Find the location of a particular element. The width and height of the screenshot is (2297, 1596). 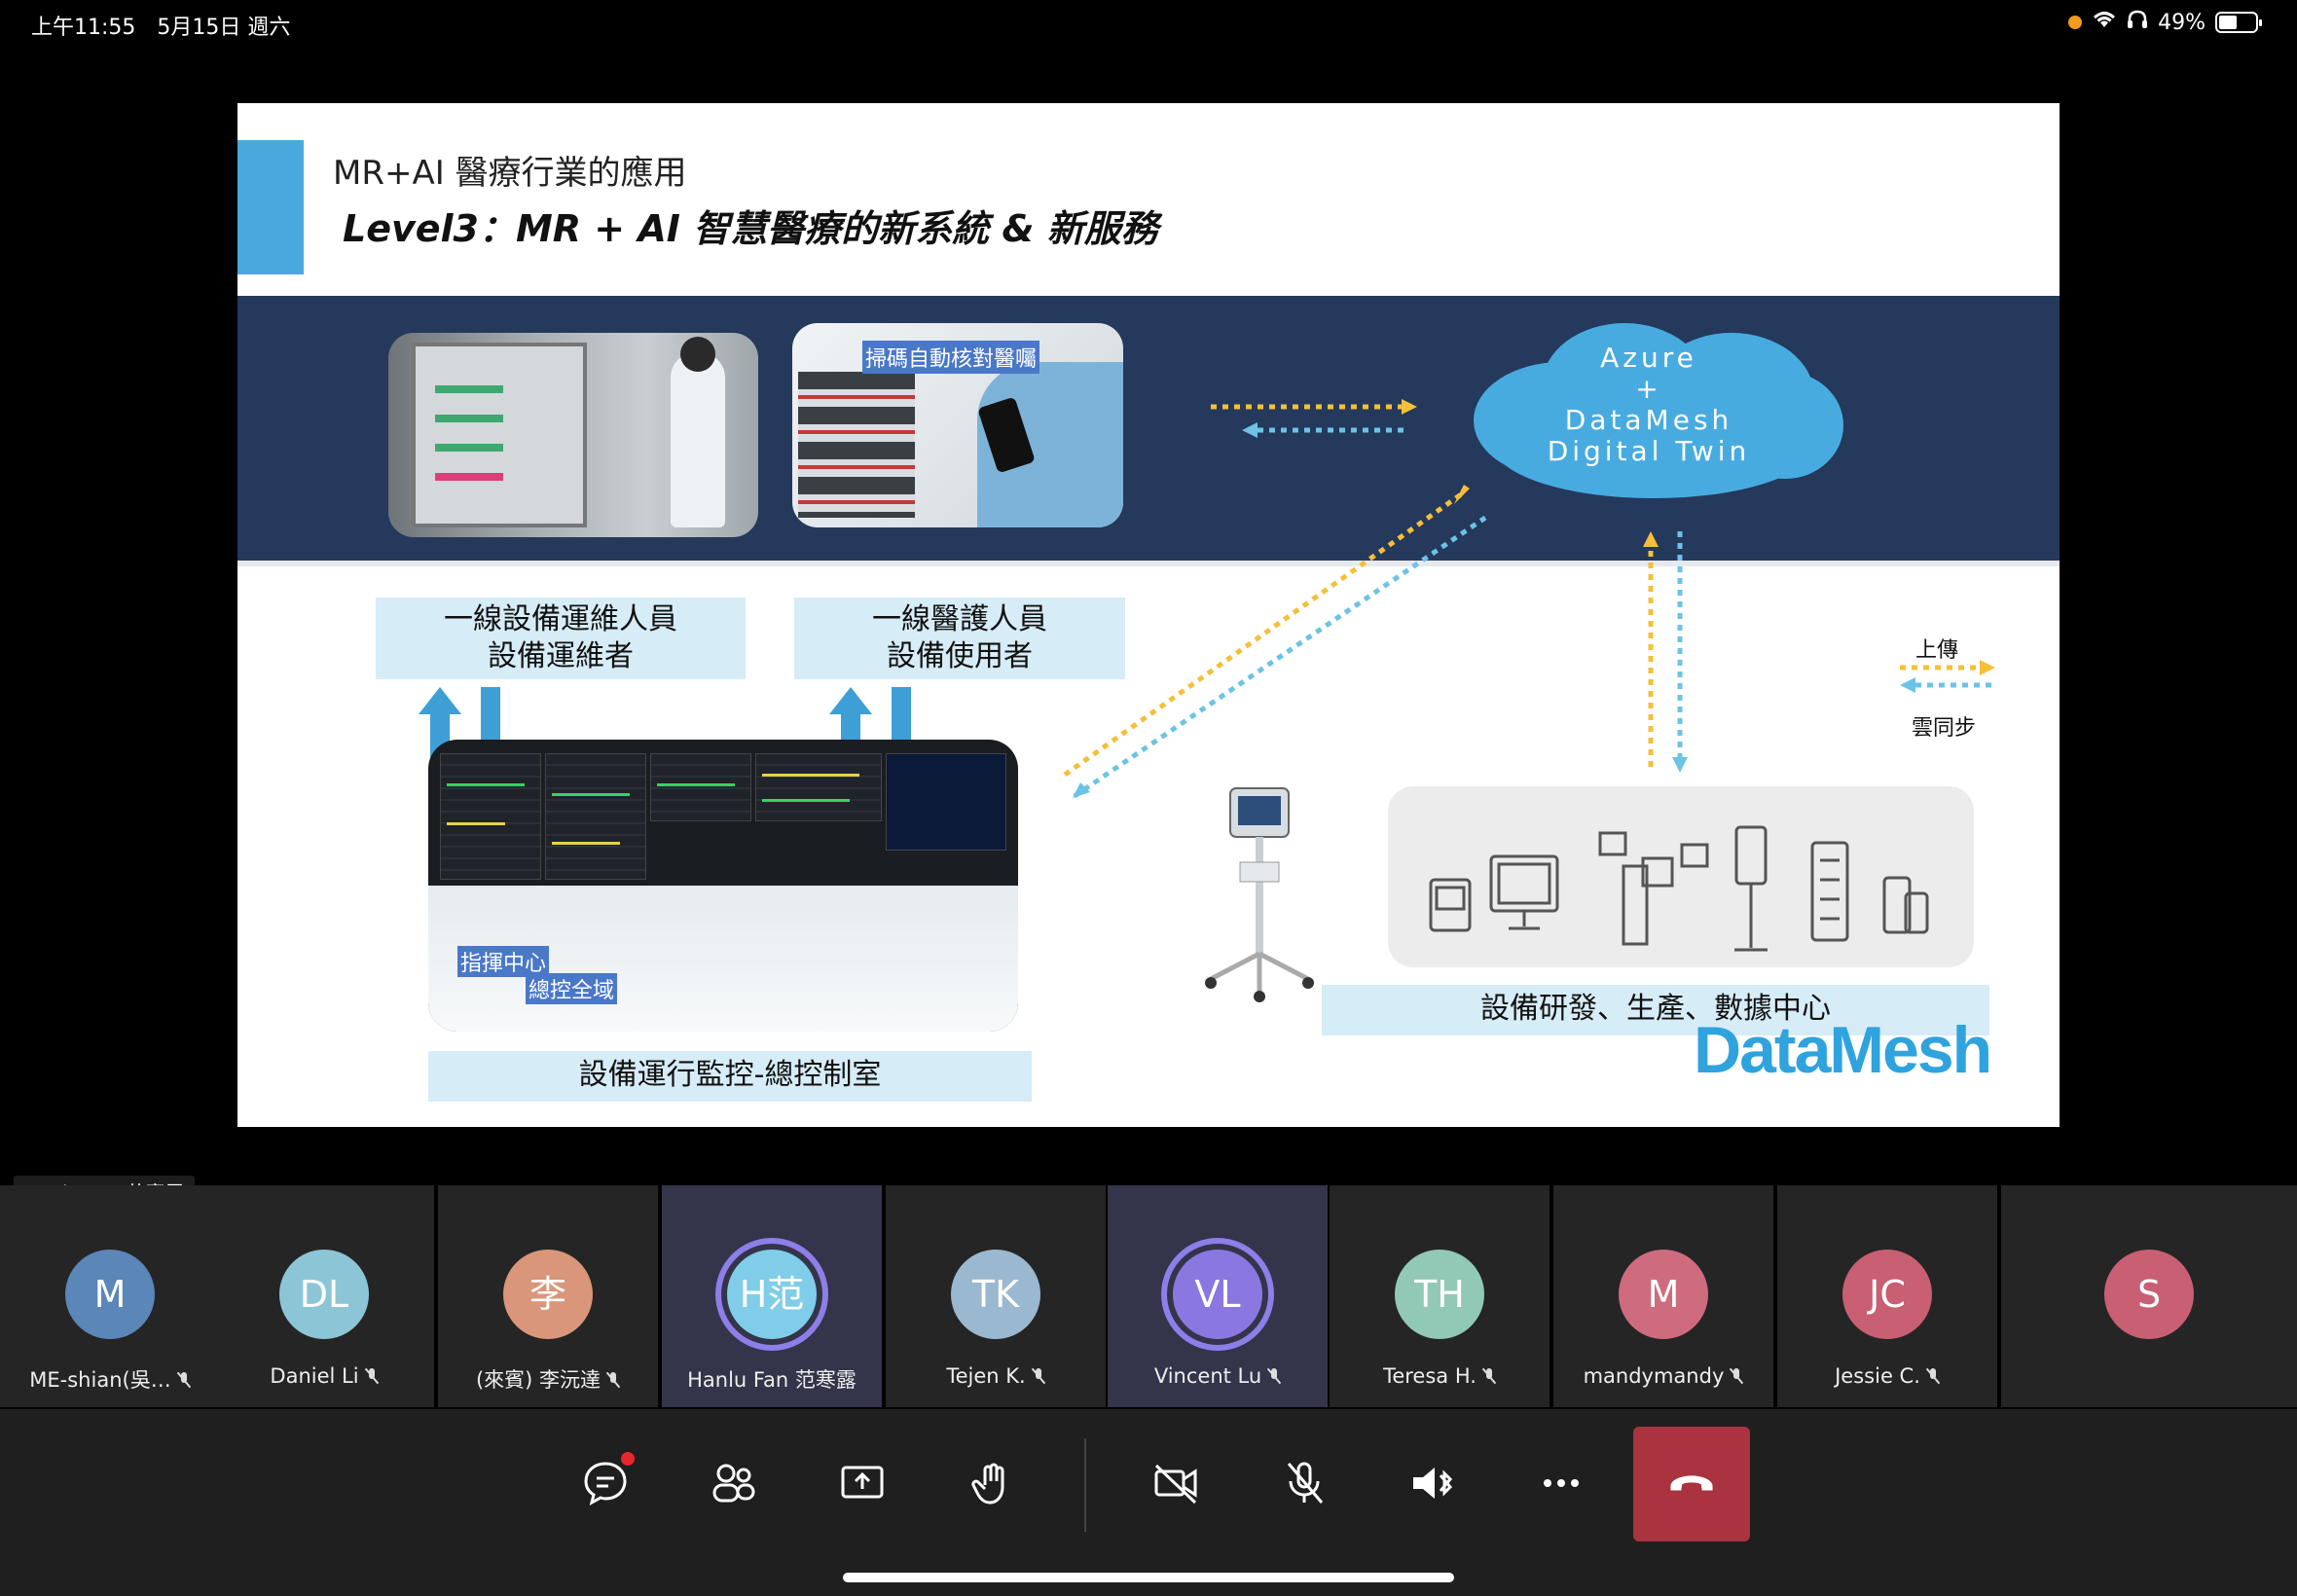

avatar: 李 is located at coordinates (548, 1294).